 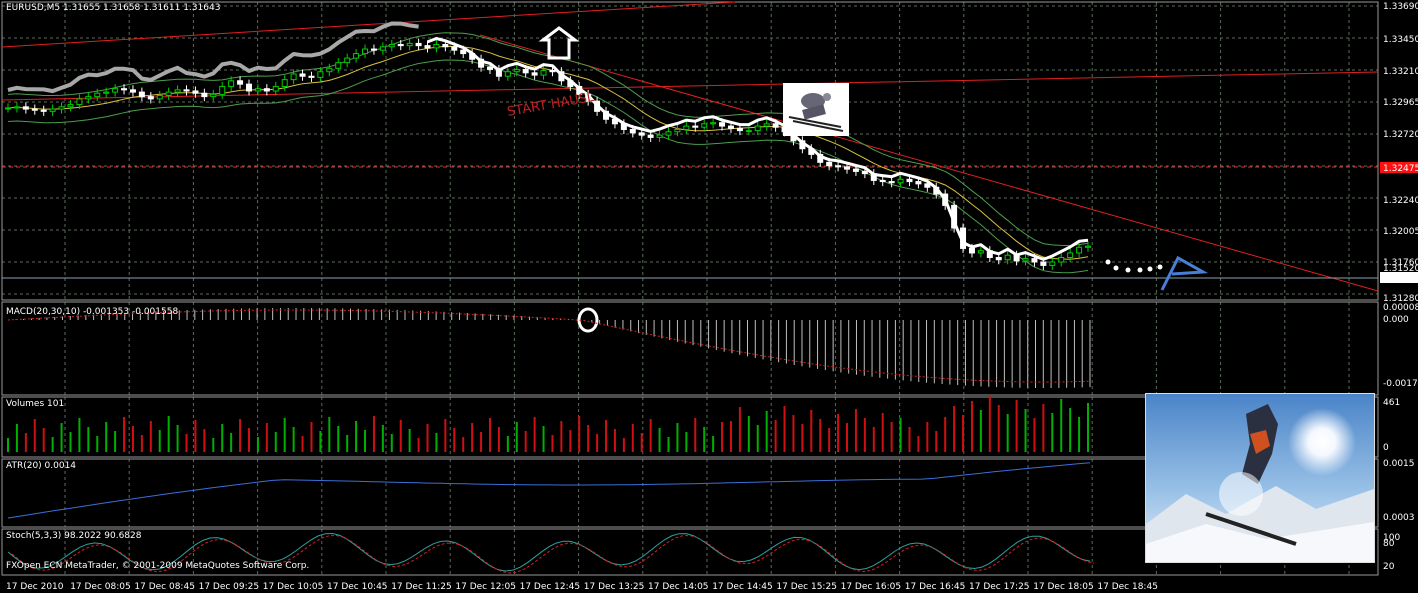 I want to click on subpane-tick-label: 0.000082, so click(x=1400, y=308).